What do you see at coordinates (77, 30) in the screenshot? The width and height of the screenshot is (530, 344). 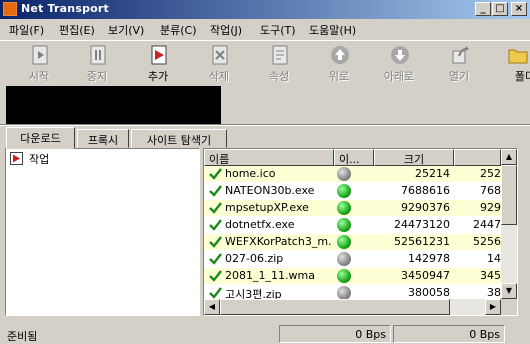 I see `menu-edit: 편집(E)` at bounding box center [77, 30].